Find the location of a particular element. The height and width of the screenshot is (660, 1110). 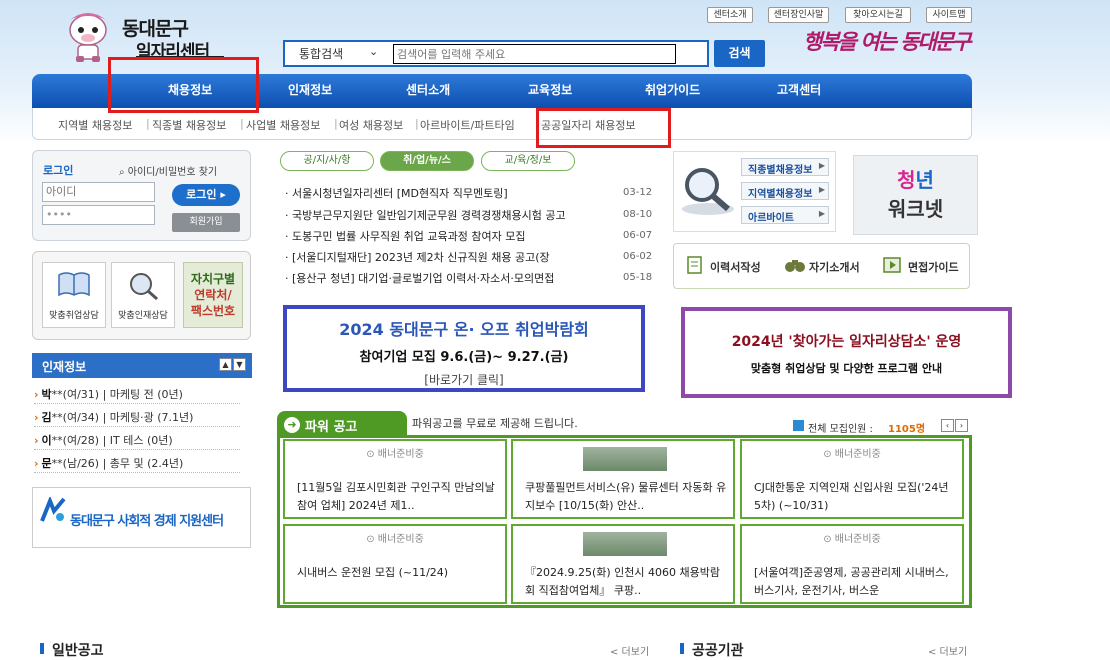

login-title: 로그인 is located at coordinates (58, 170).